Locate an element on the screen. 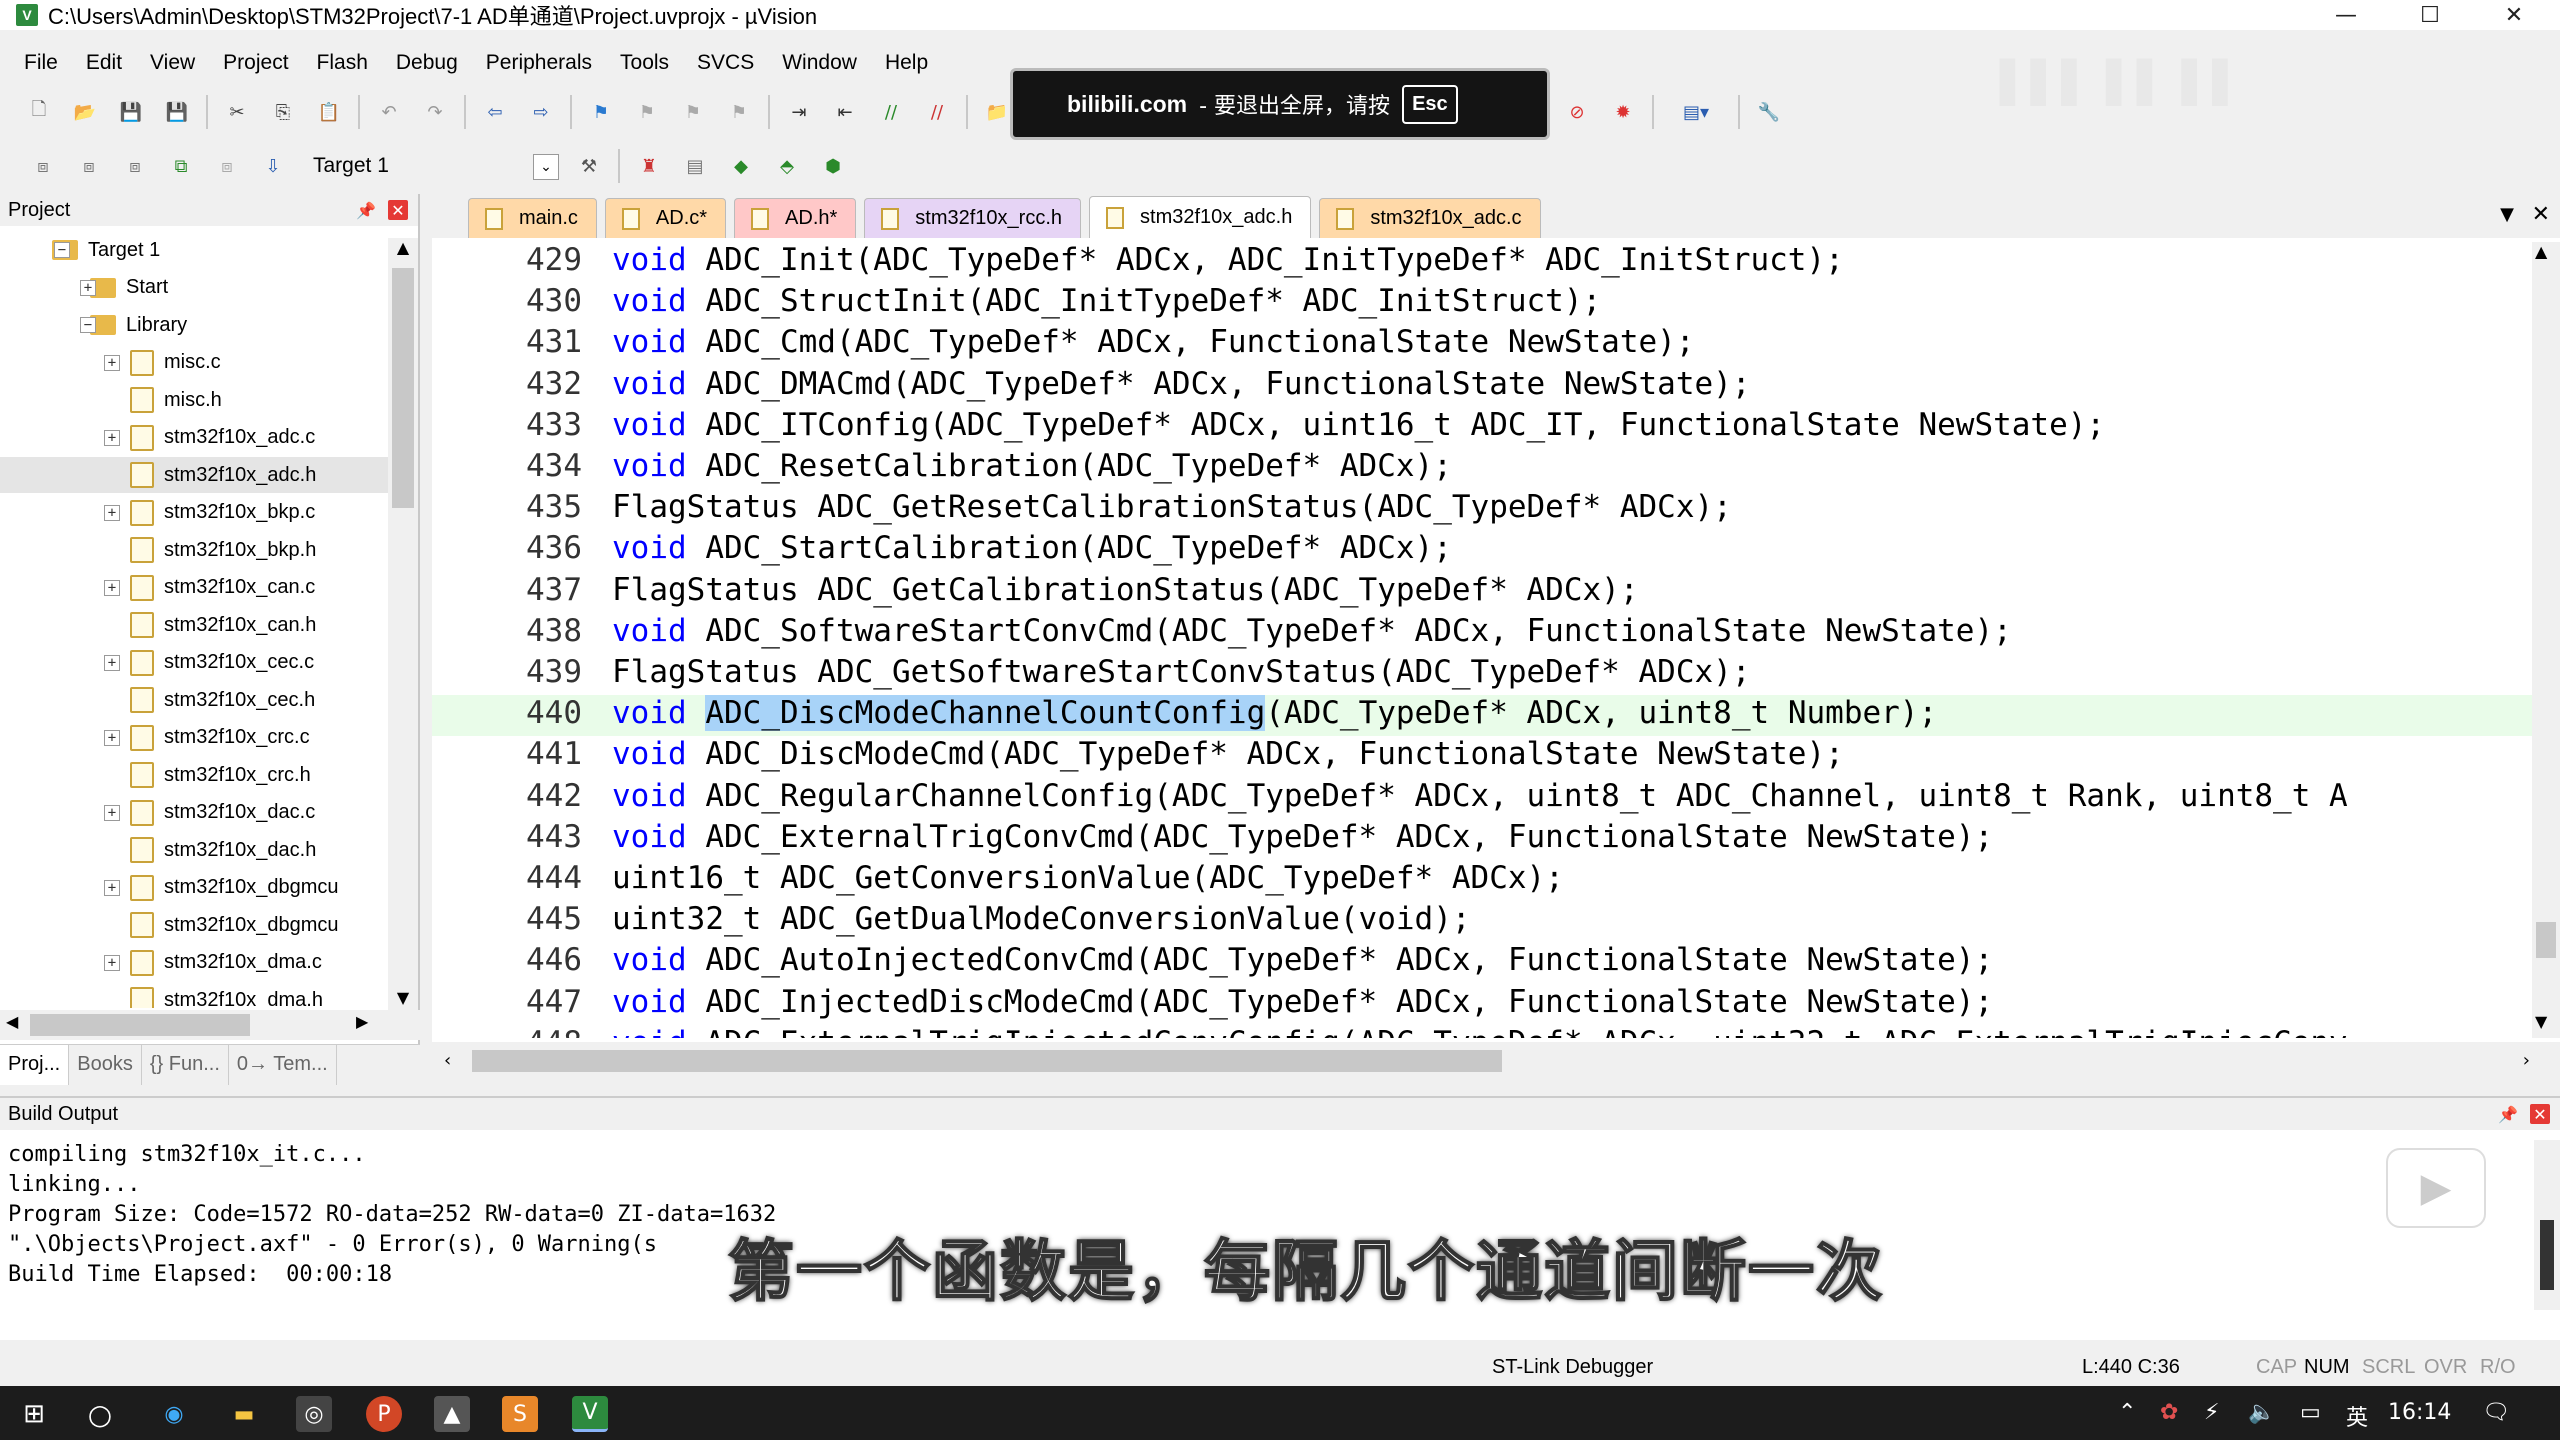  tree-item: + stm32f10x_dac.c is located at coordinates (195, 813).